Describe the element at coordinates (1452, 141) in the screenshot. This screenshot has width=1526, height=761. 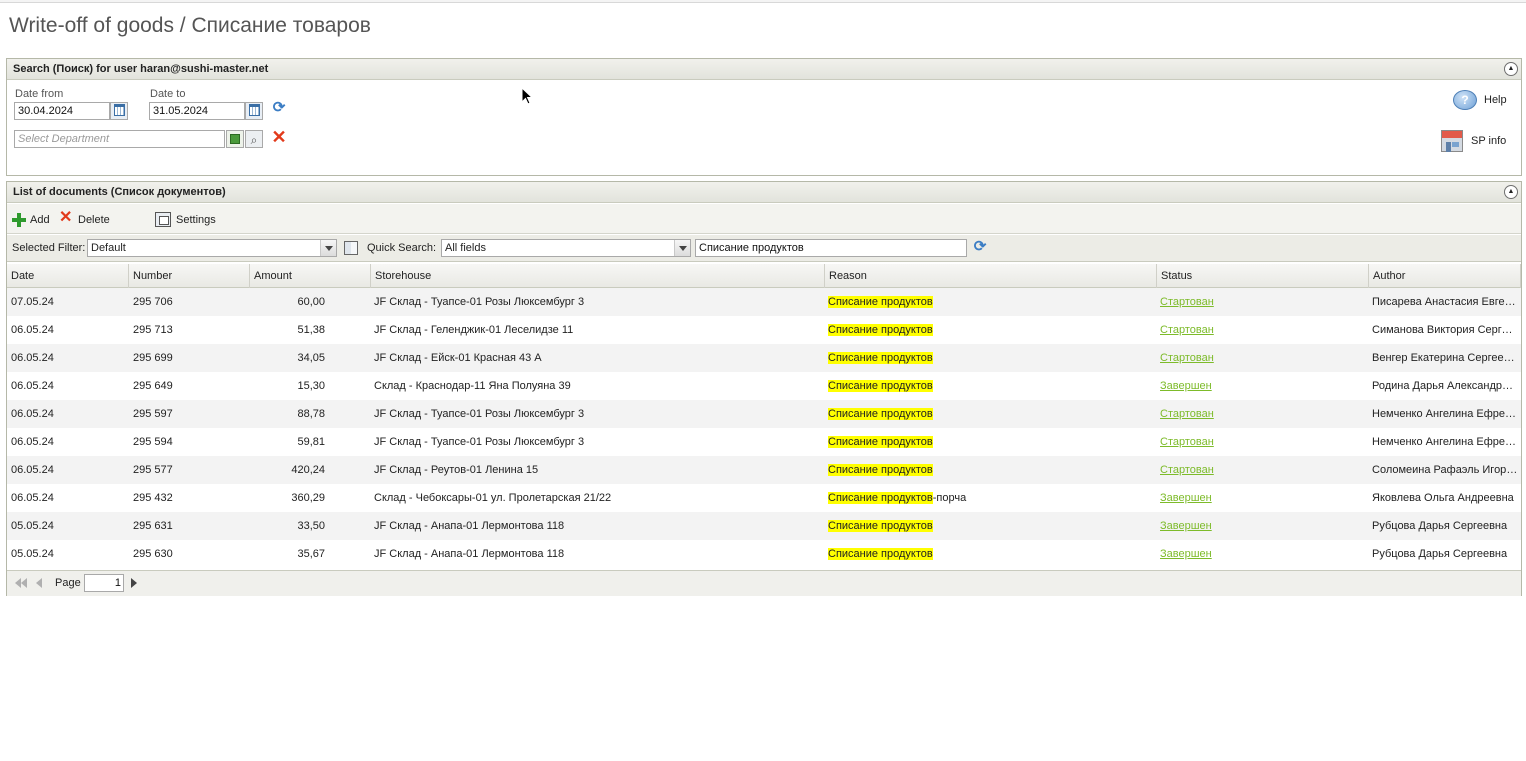
I see `store-icon` at that location.